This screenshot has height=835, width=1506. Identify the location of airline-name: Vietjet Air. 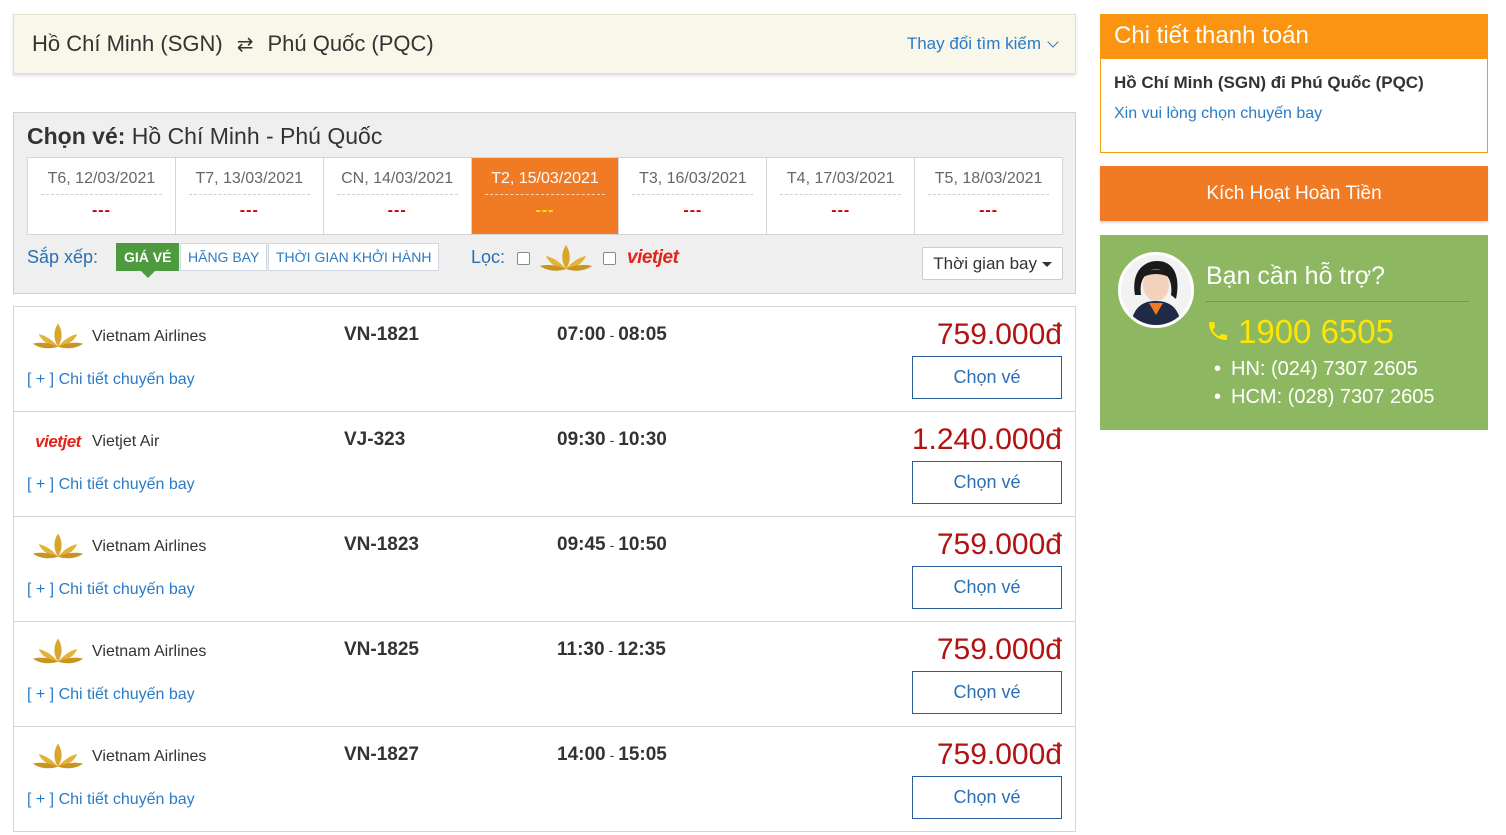
(126, 441).